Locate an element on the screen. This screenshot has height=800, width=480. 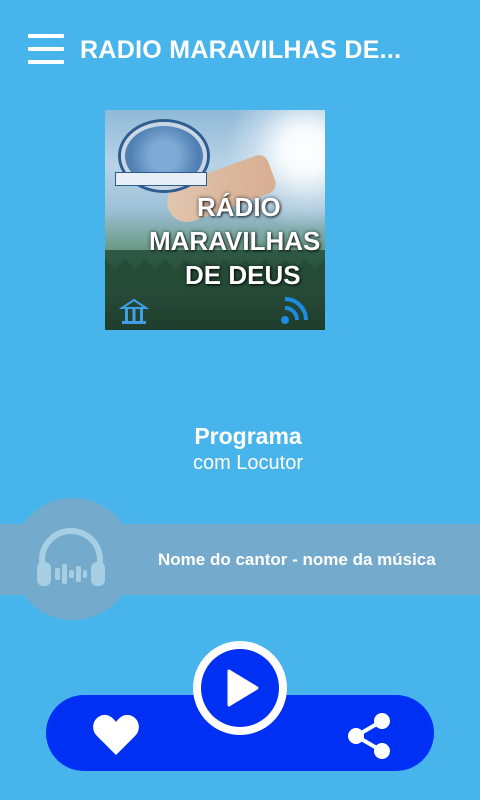
menu-icon is located at coordinates (46, 49).